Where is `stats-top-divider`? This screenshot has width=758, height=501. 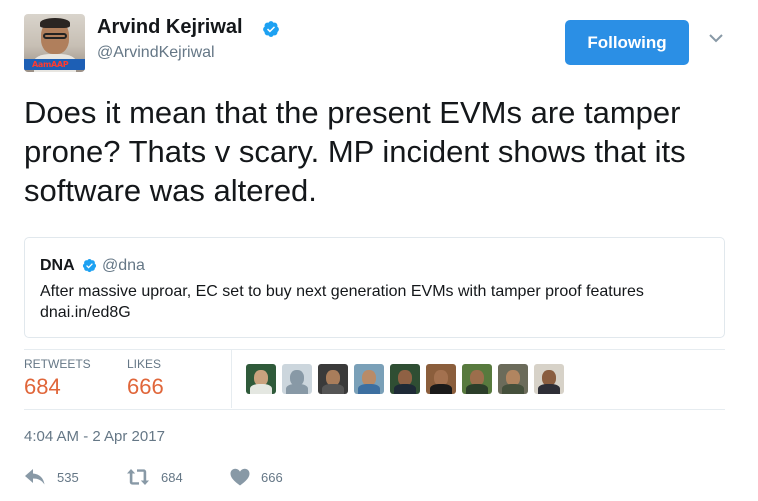
stats-top-divider is located at coordinates (374, 349).